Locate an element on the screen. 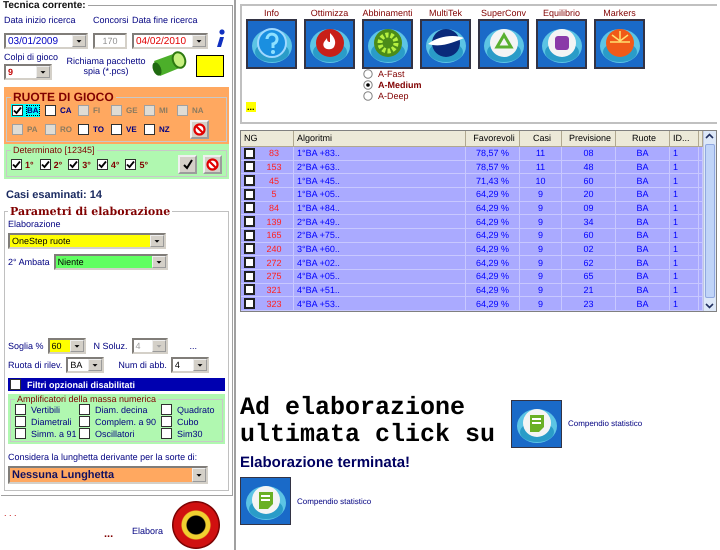  tool-label: Info is located at coordinates (271, 13).